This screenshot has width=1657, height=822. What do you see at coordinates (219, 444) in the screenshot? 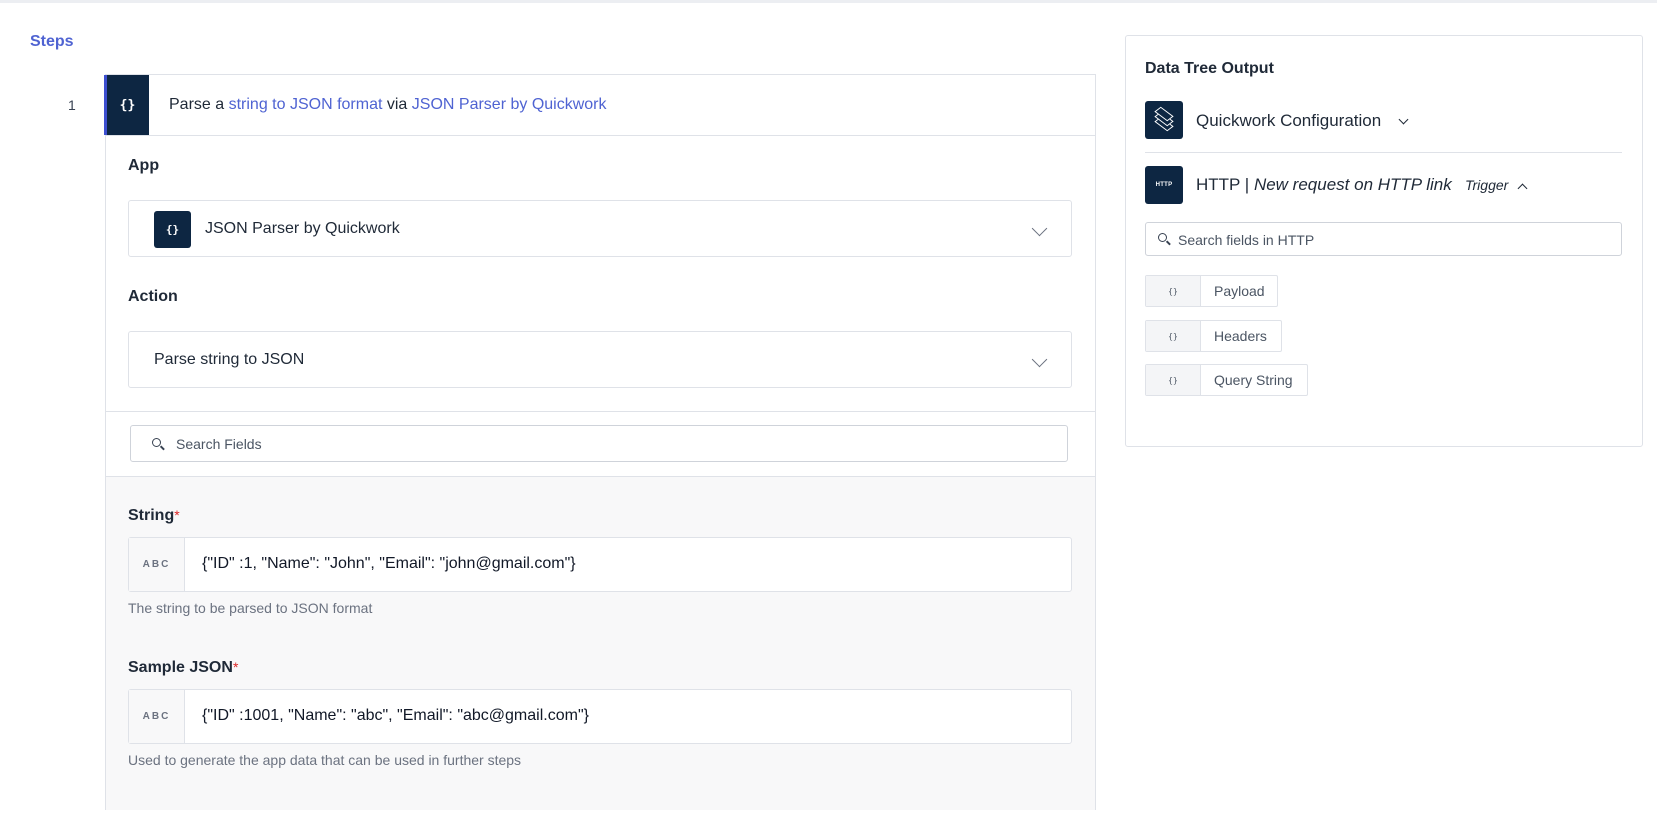
I see `search-fields-placeholder: Search Fields` at bounding box center [219, 444].